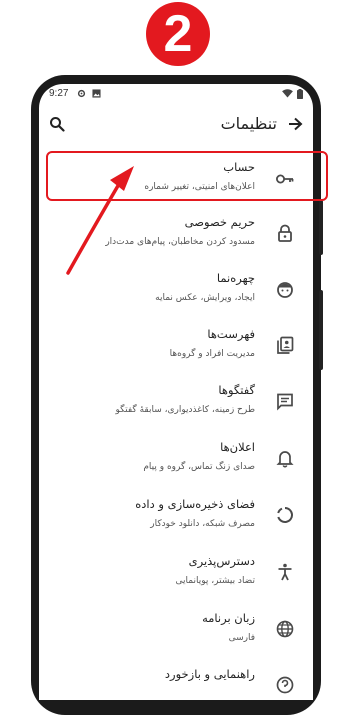 This screenshot has width=350, height=715. What do you see at coordinates (209, 674) in the screenshot?
I see `settings-item-title: راهنمایی و بازخورد` at bounding box center [209, 674].